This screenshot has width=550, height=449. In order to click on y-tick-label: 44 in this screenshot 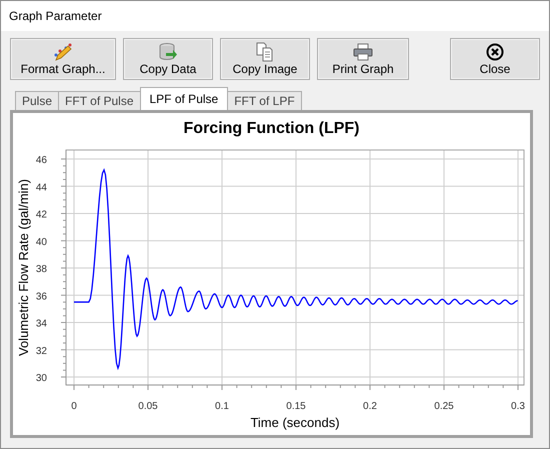, I will do `click(41, 188)`.